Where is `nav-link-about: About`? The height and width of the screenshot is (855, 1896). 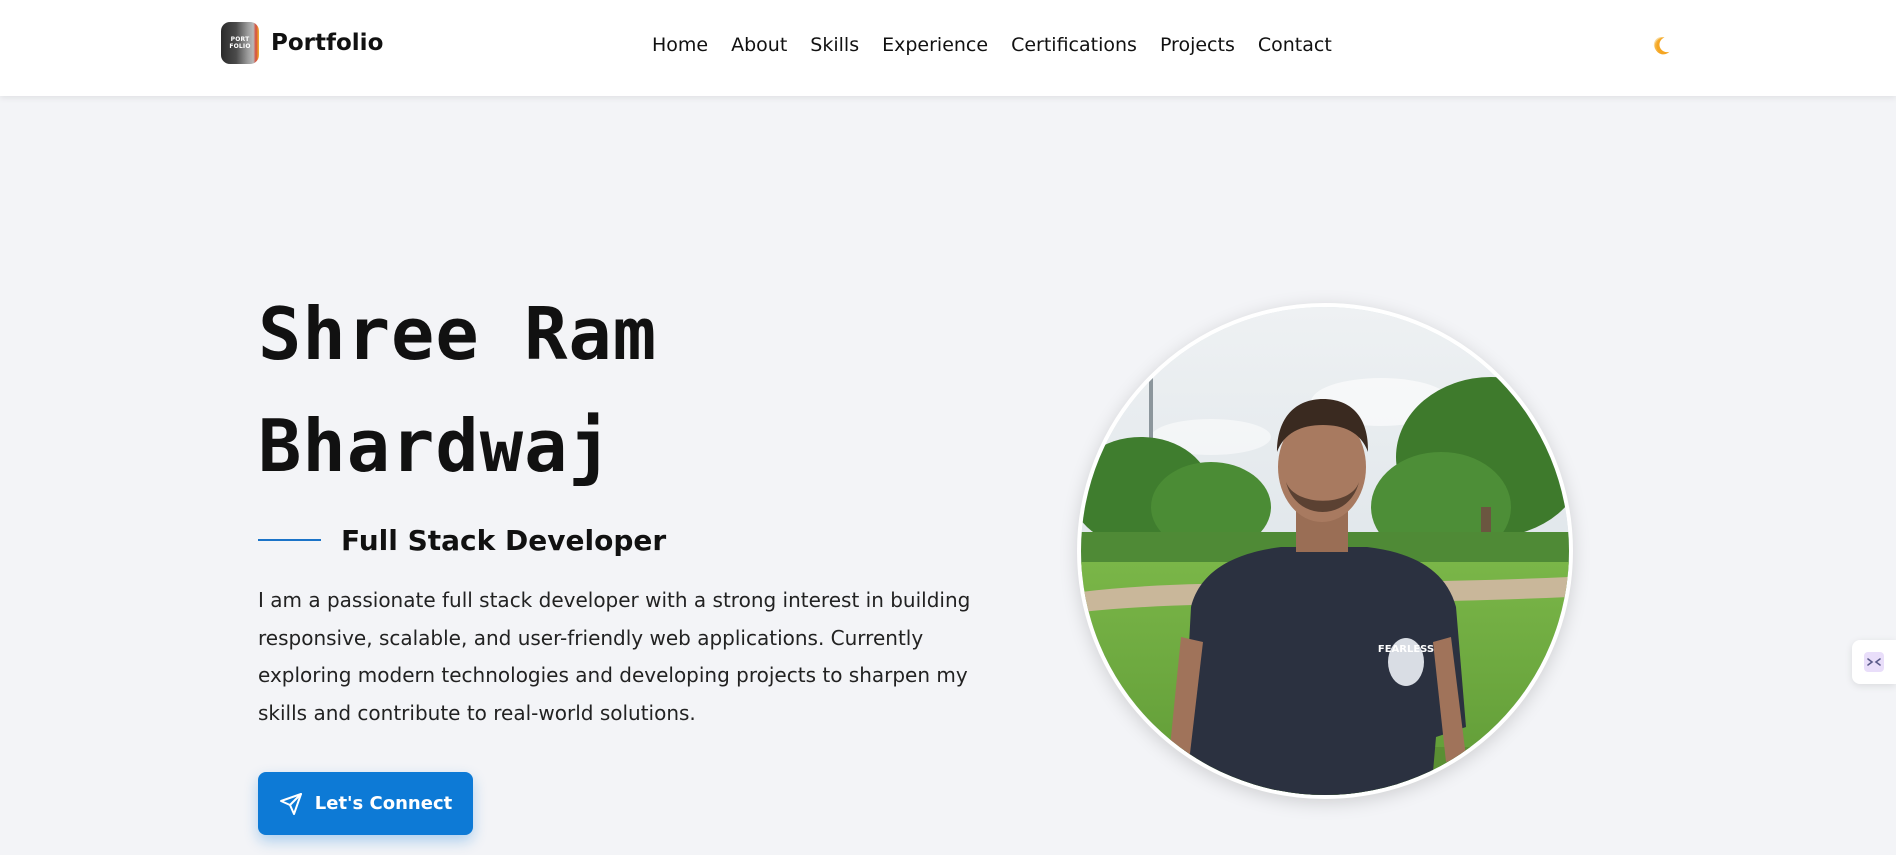 nav-link-about: About is located at coordinates (759, 45).